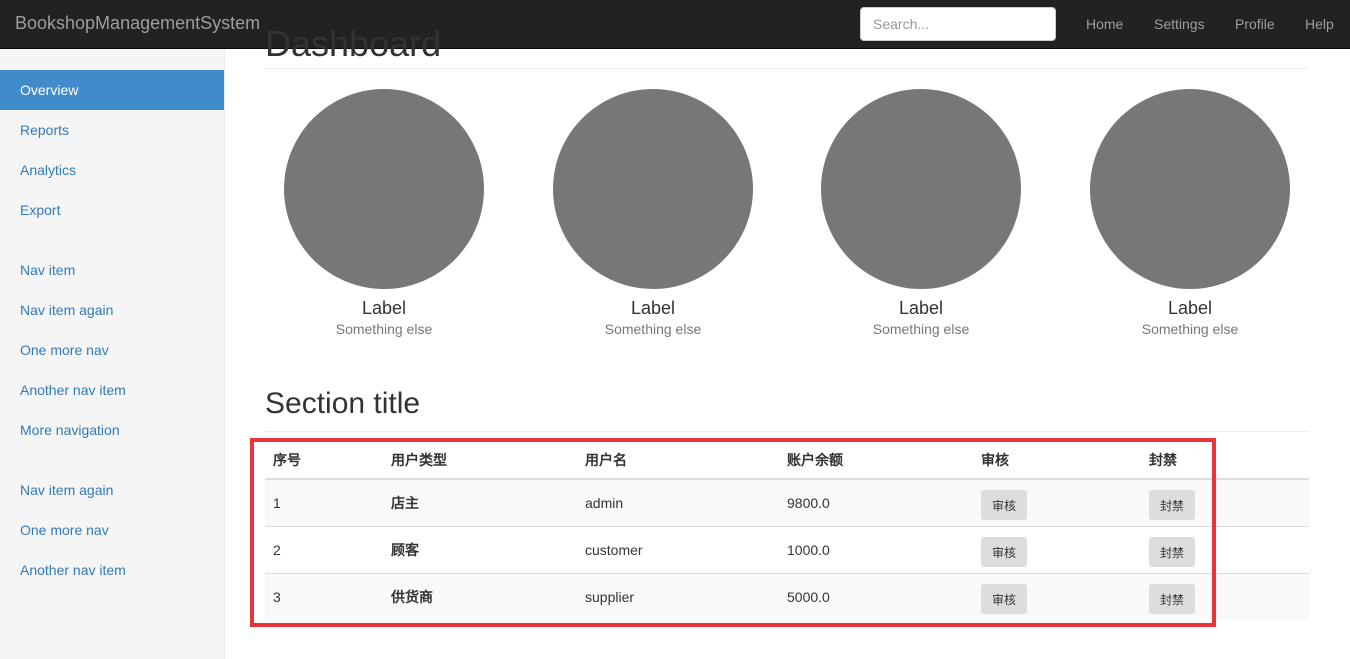 This screenshot has width=1350, height=659. I want to click on sidebar-item-analytics: Analytics, so click(112, 170).